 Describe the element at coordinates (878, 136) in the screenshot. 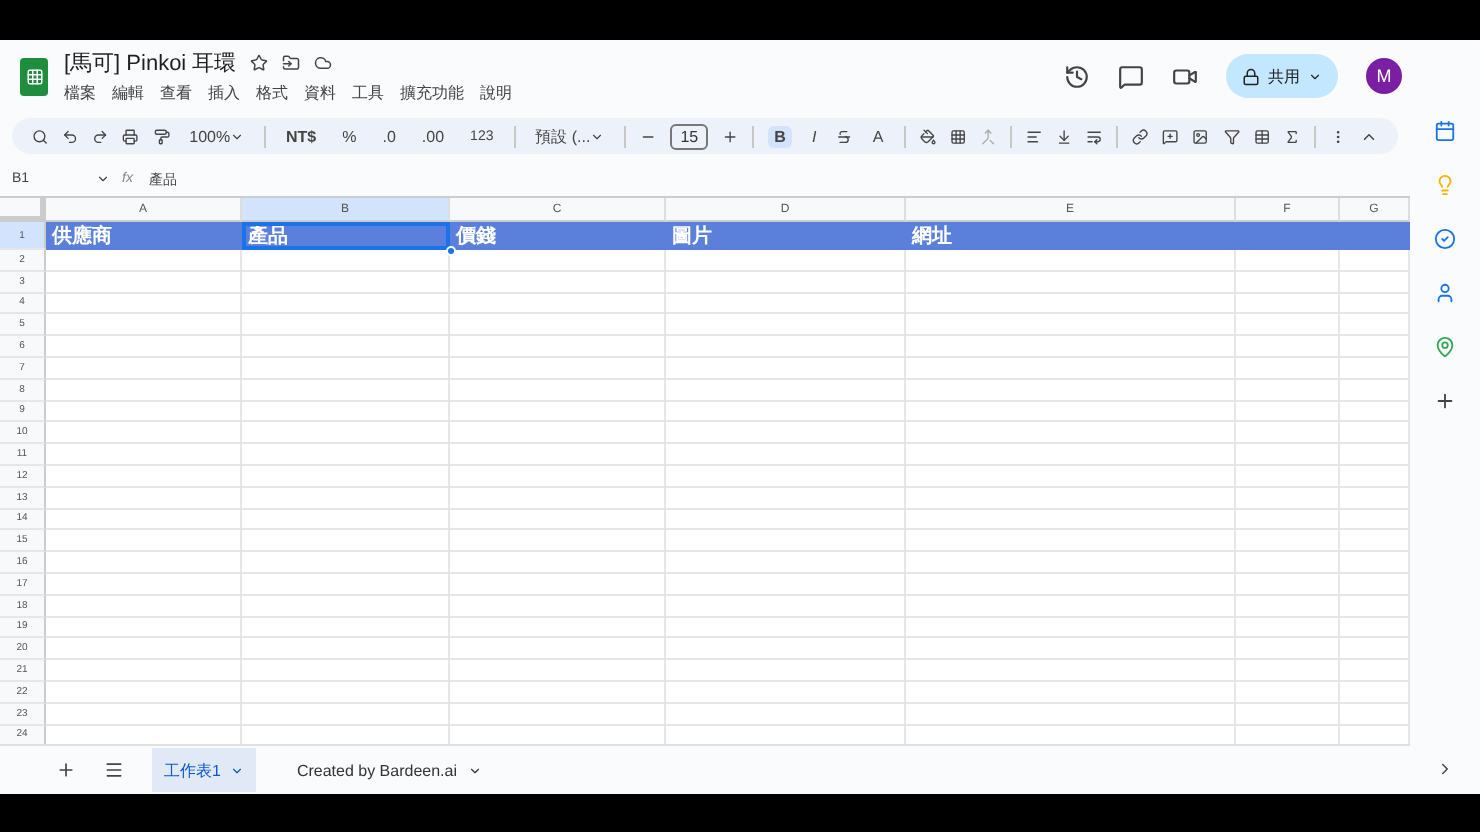

I see `text-color-button: A` at that location.